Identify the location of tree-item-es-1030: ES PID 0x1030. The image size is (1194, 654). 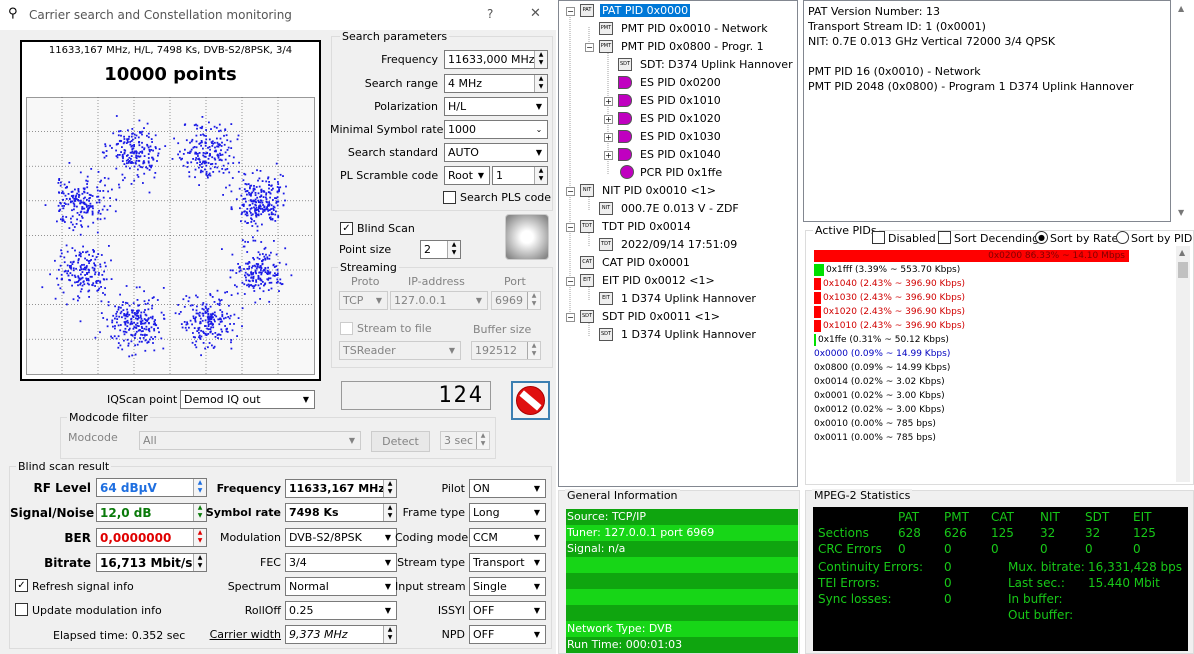
(680, 136).